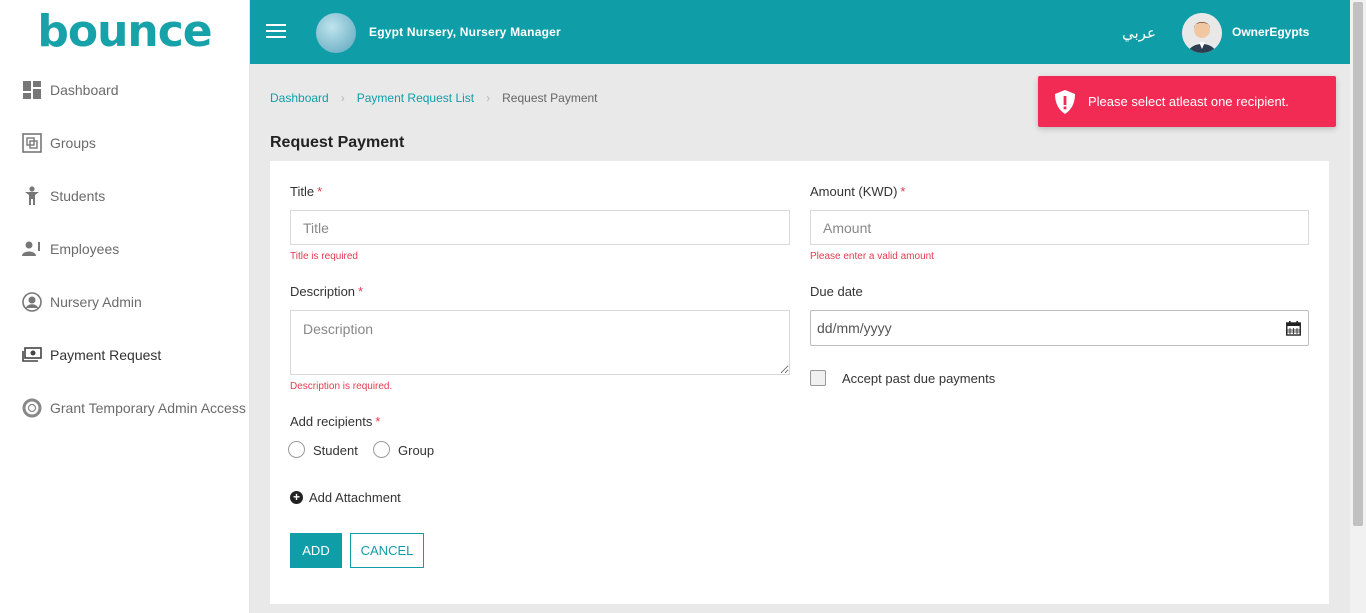 The height and width of the screenshot is (613, 1366). Describe the element at coordinates (341, 386) in the screenshot. I see `description-error: Description is required.` at that location.